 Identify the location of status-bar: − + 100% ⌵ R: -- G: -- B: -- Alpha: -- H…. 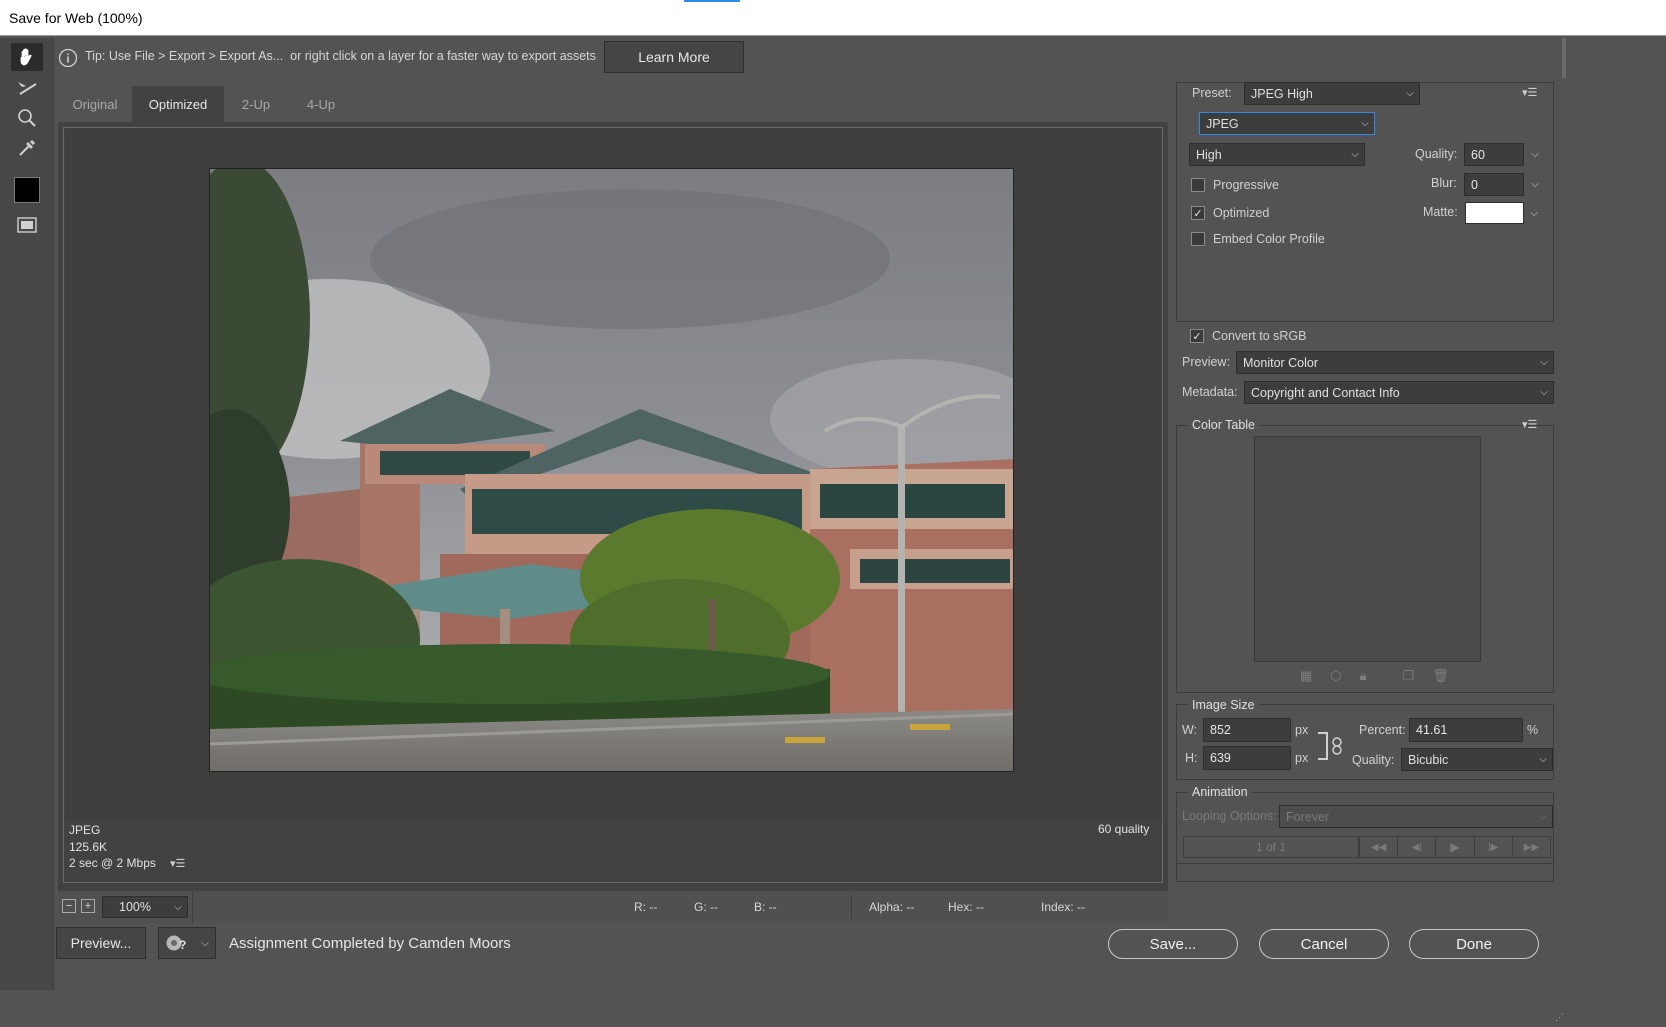
(613, 906).